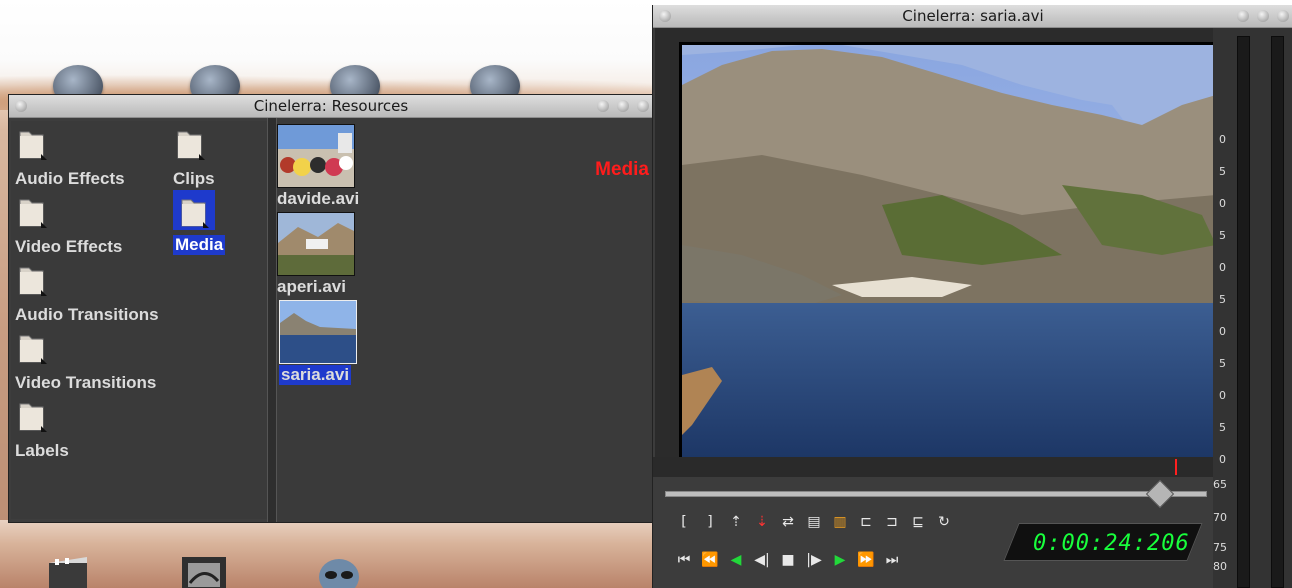  What do you see at coordinates (1160, 494) in the screenshot?
I see `position-slider-knob` at bounding box center [1160, 494].